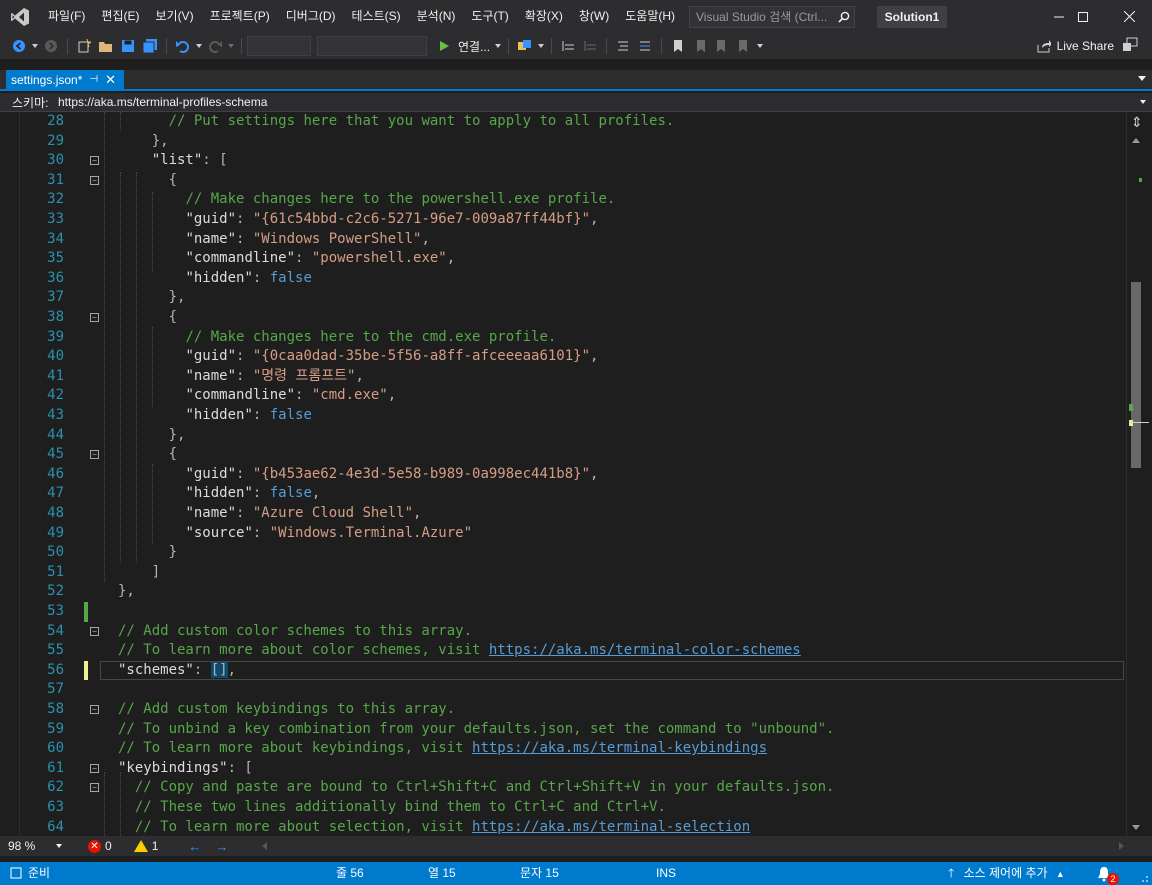 The image size is (1152, 885). I want to click on code-line: 36 "hidden": false, so click(563, 279).